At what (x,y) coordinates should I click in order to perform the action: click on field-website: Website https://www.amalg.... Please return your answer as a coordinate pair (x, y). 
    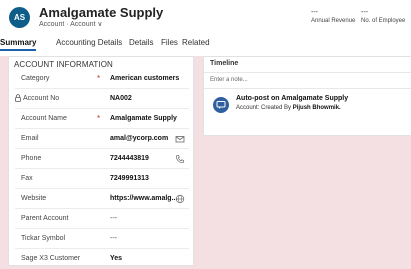
    Looking at the image, I should click on (102, 199).